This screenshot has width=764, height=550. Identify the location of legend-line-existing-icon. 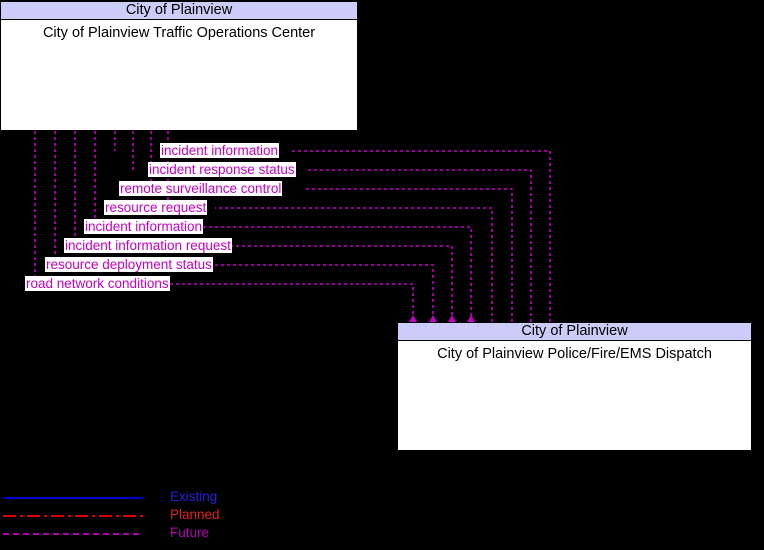
(73, 498).